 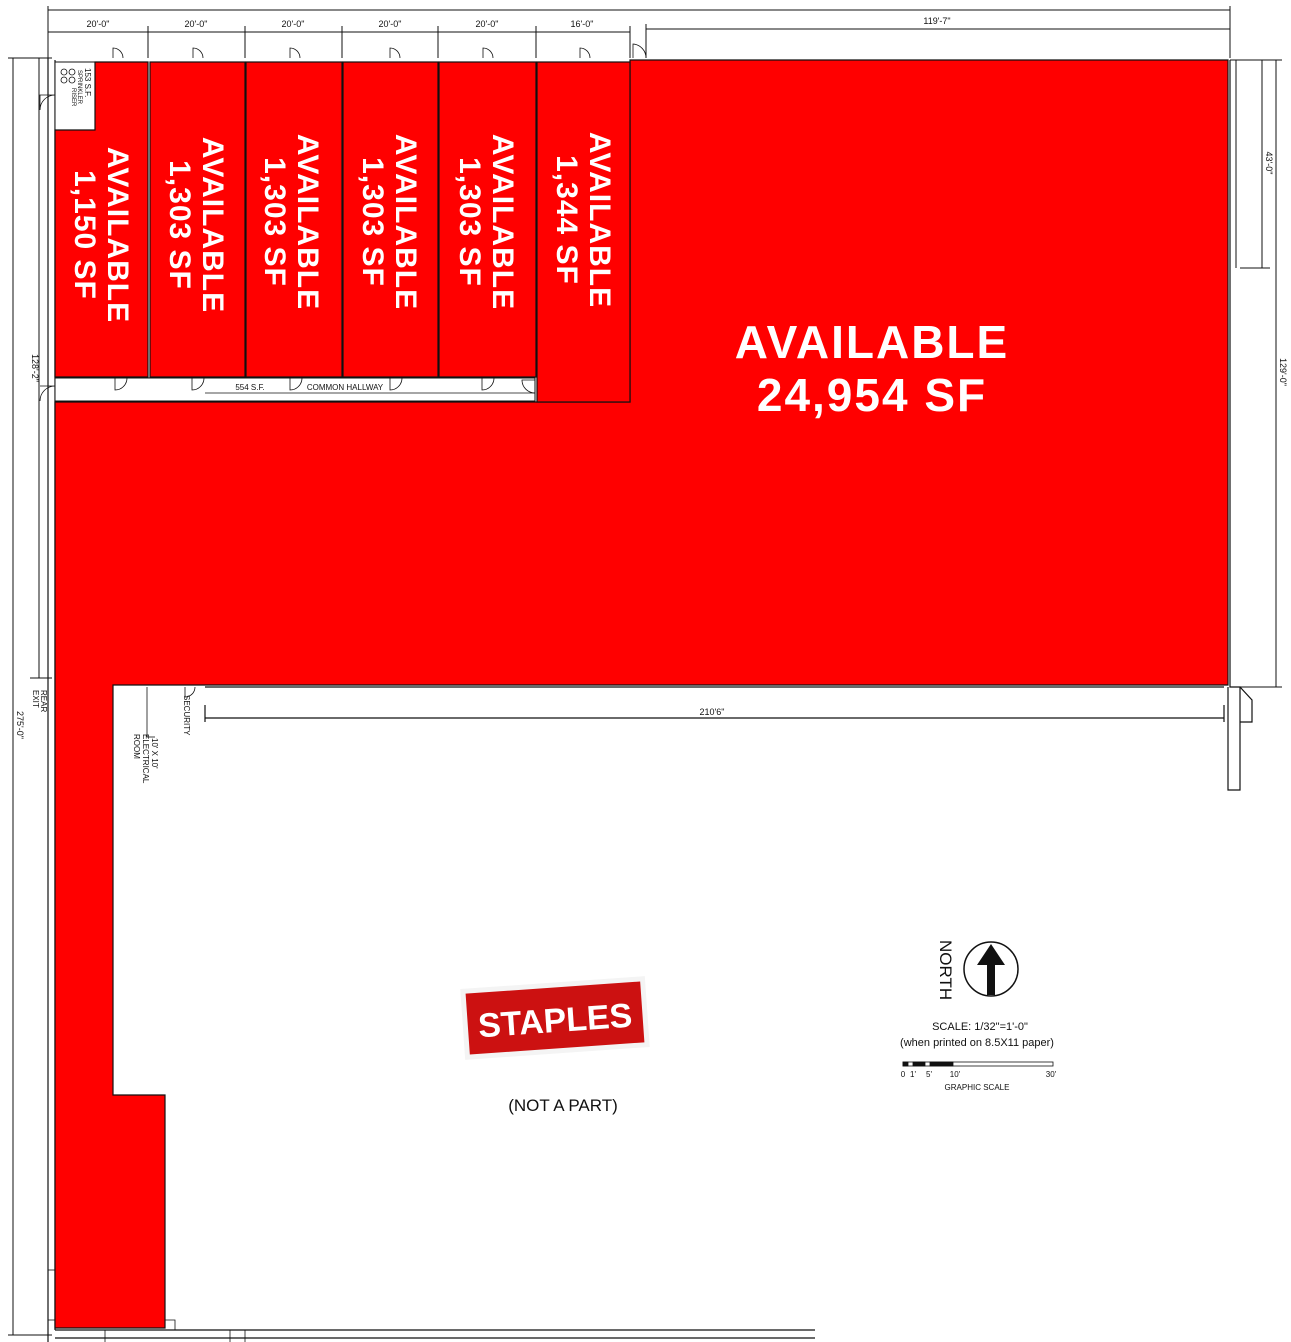 I want to click on rear-exit-label-2: EXIT, so click(x=35, y=699).